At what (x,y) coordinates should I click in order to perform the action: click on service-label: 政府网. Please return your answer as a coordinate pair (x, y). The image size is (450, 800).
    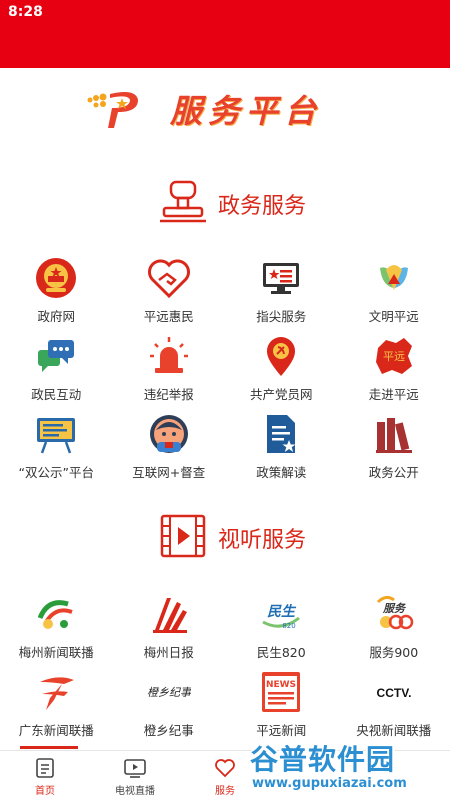
    Looking at the image, I should click on (56, 316).